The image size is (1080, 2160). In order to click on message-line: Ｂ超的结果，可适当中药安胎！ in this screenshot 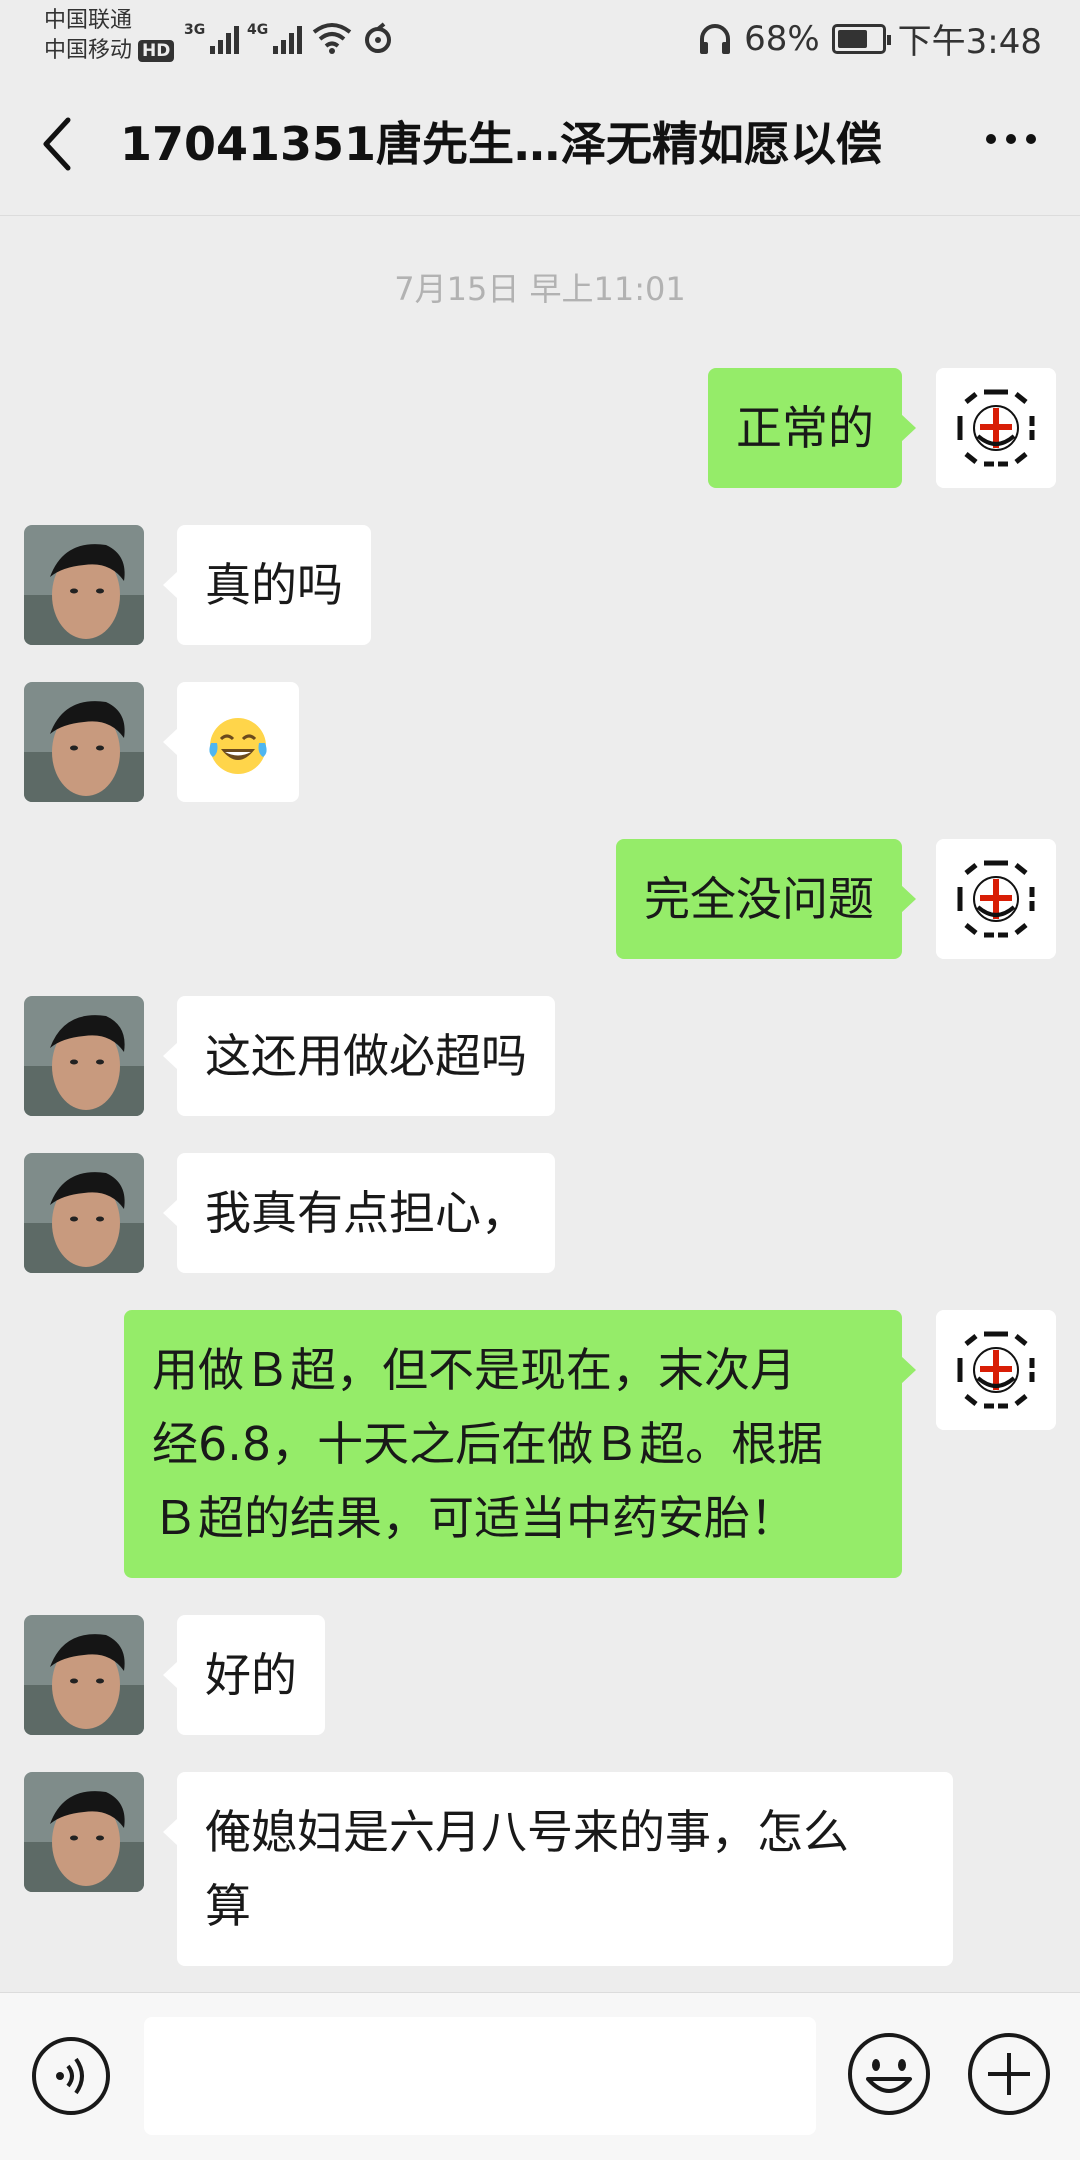, I will do `click(474, 1518)`.